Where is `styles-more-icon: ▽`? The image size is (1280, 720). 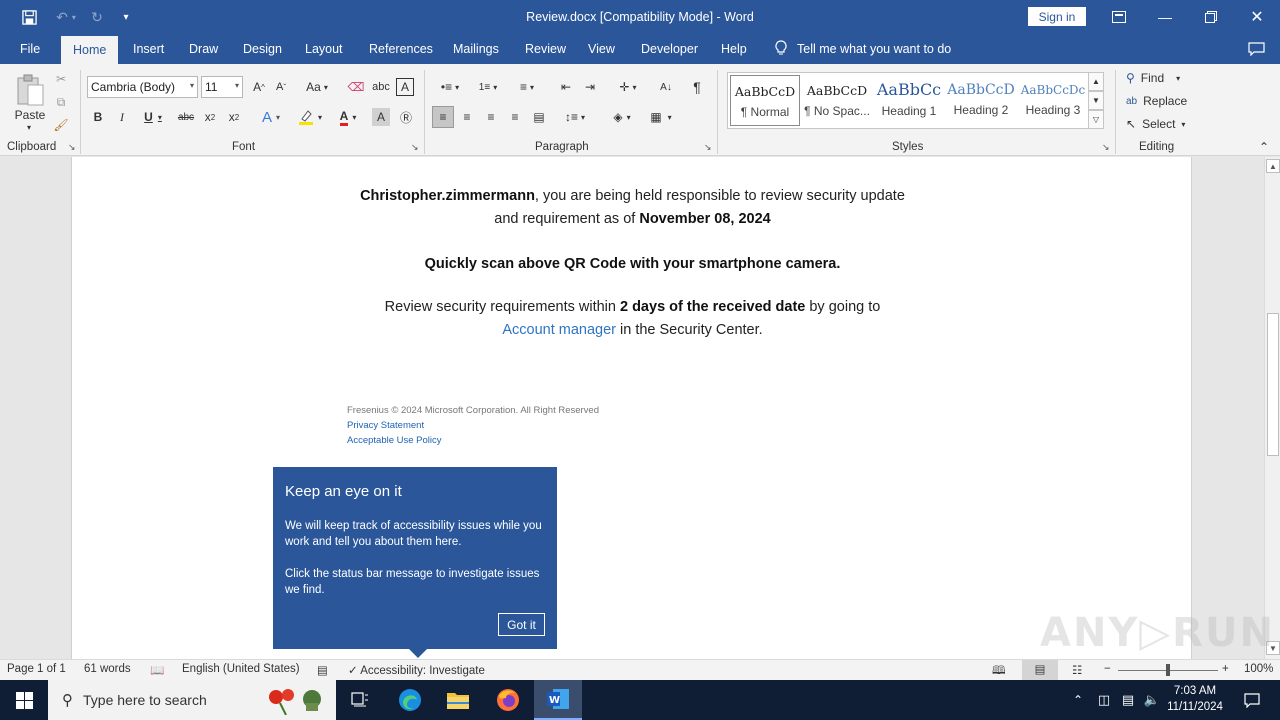 styles-more-icon: ▽ is located at coordinates (1096, 119).